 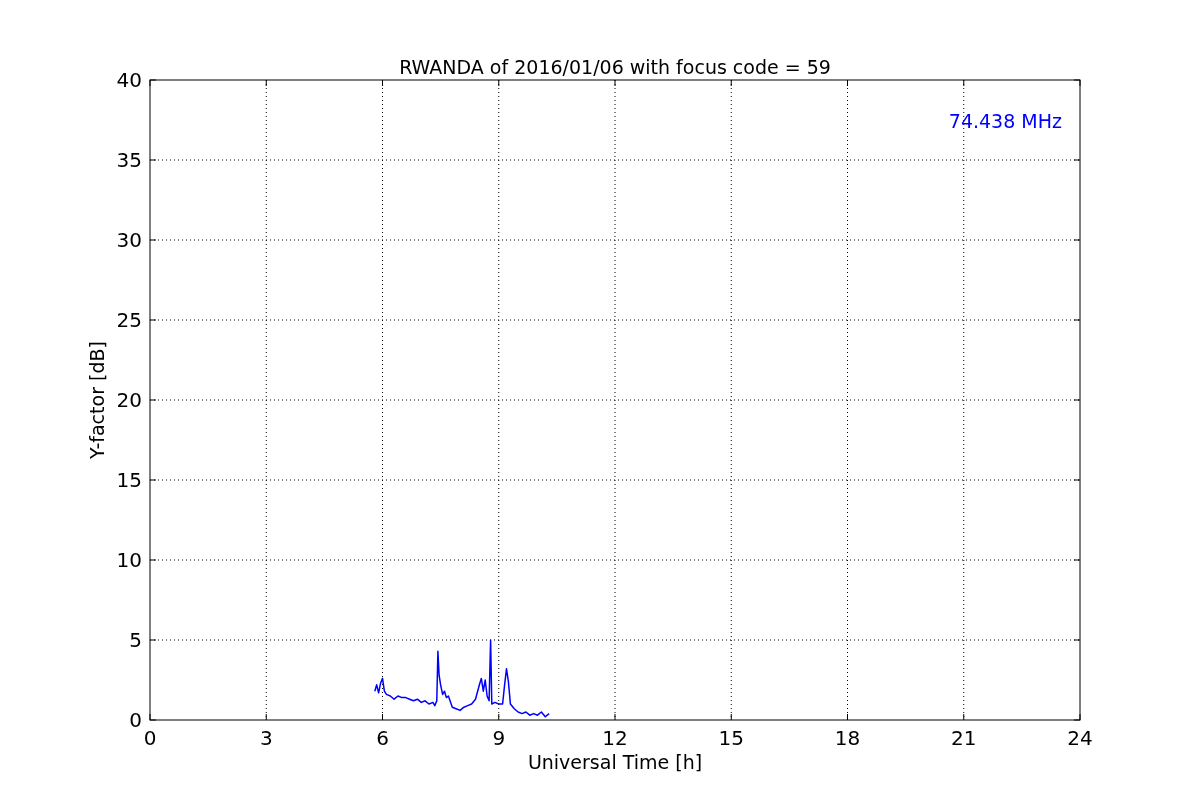 What do you see at coordinates (615, 762) in the screenshot?
I see `x-axis-label: Universal Time [h]` at bounding box center [615, 762].